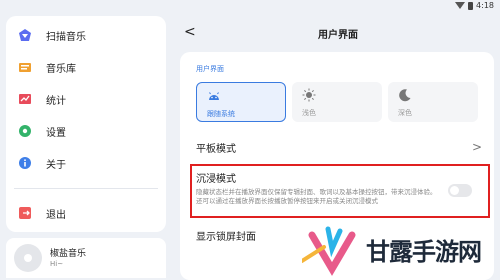 This screenshot has width=500, height=280. Describe the element at coordinates (241, 102) in the screenshot. I see `theme-option-system: 跟随系统` at that location.